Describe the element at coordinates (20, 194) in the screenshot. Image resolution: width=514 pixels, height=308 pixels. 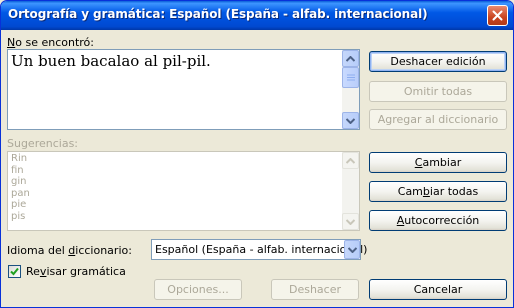
I see `suggestion-item: pan` at that location.